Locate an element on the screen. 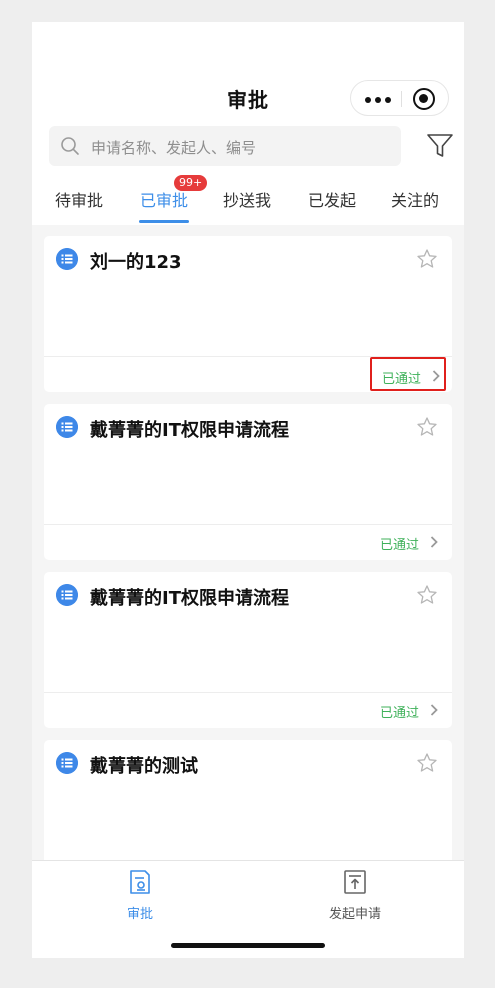 This screenshot has width=495, height=988. home-indicator is located at coordinates (248, 945).